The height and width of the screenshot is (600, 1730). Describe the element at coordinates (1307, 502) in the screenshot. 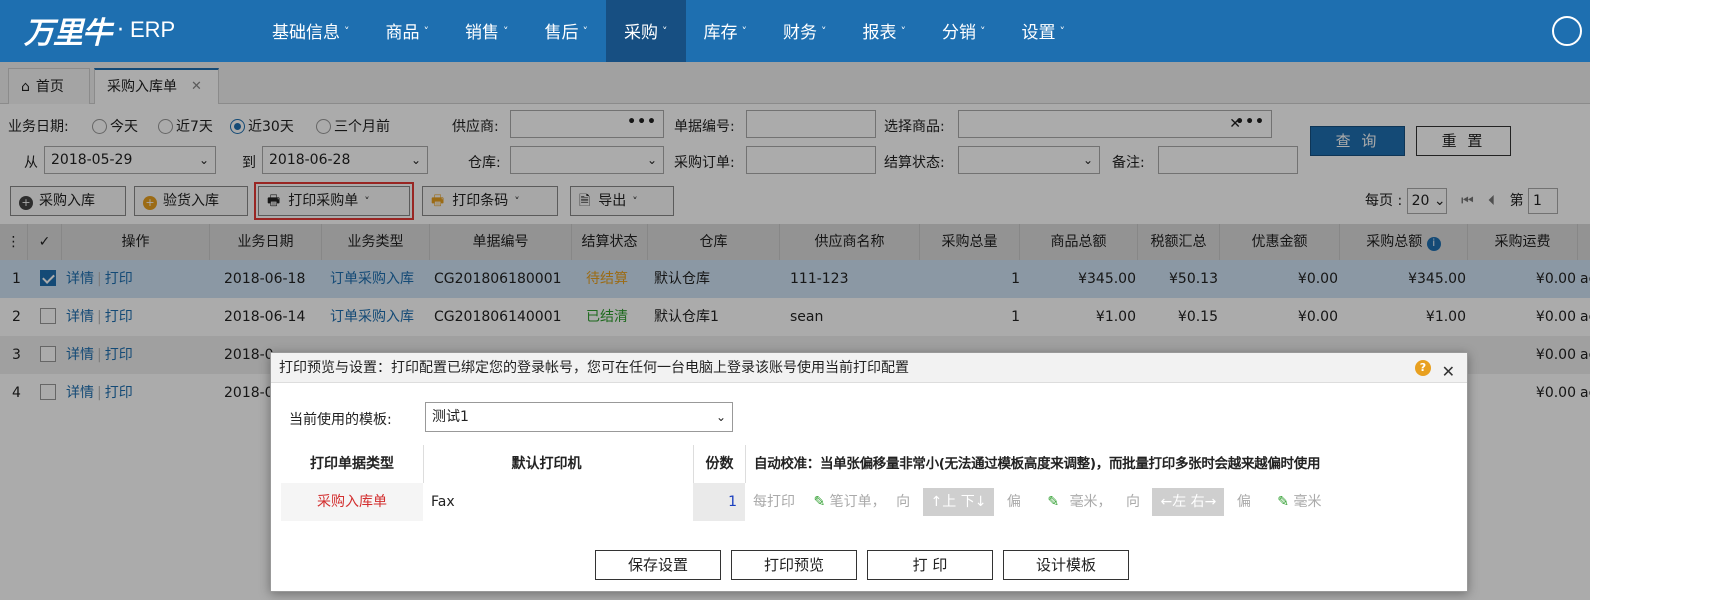

I see `mm-label: 毫米` at that location.